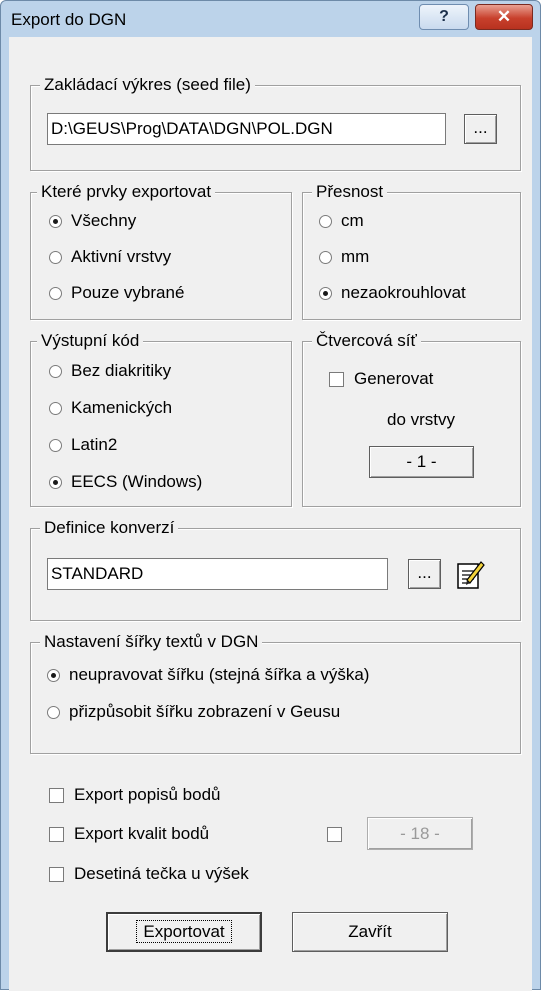  I want to click on export-elements-legend: Které prvky exportovat, so click(126, 192).